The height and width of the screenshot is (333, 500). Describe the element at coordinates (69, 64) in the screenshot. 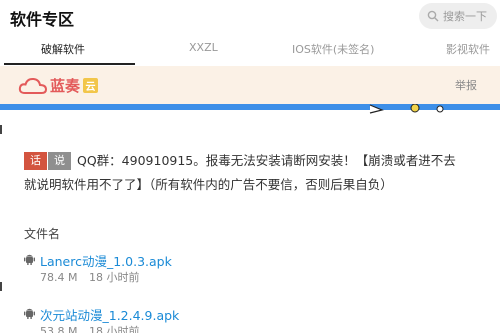

I see `active-tab-indicator` at that location.